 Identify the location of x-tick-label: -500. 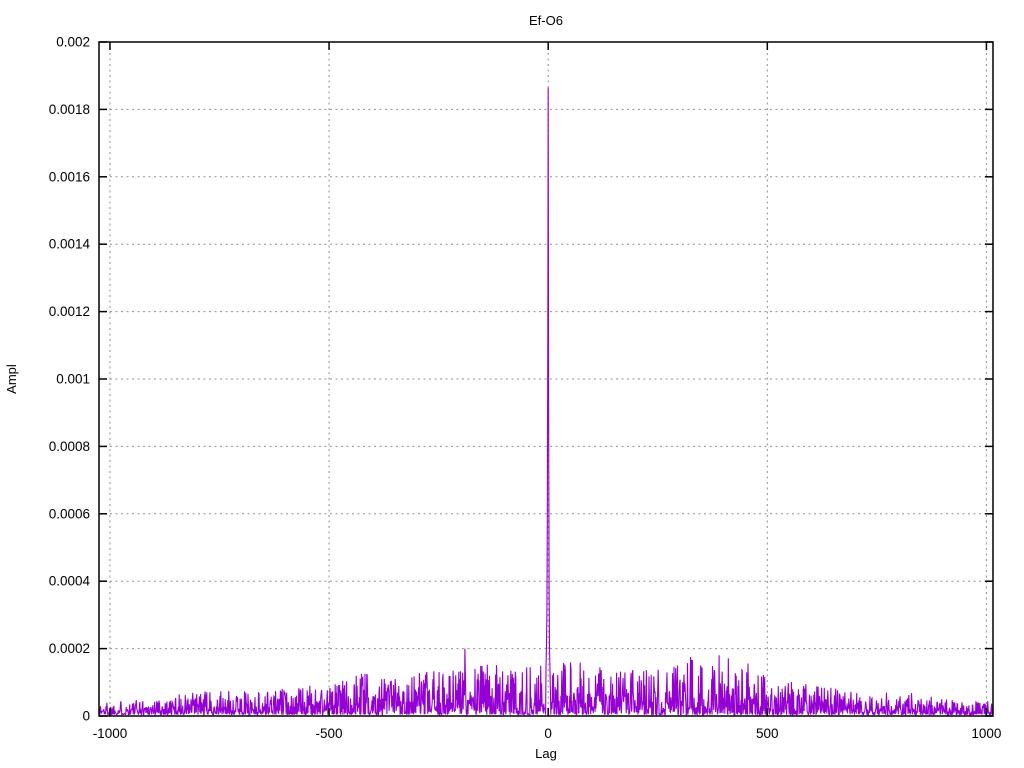
(329, 733).